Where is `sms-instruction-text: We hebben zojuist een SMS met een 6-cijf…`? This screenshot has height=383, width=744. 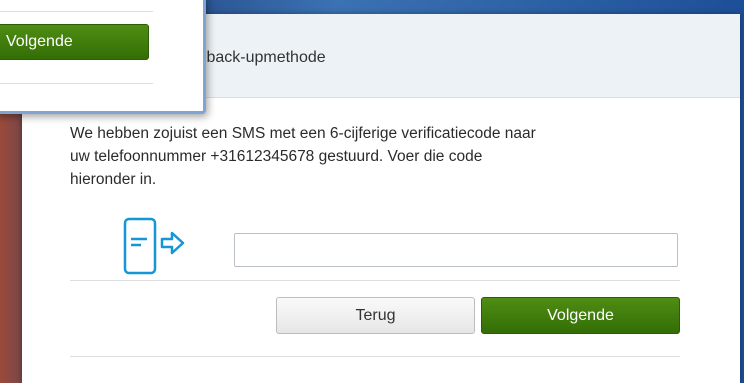
sms-instruction-text: We hebben zojuist een SMS met een 6-cijf… is located at coordinates (303, 156).